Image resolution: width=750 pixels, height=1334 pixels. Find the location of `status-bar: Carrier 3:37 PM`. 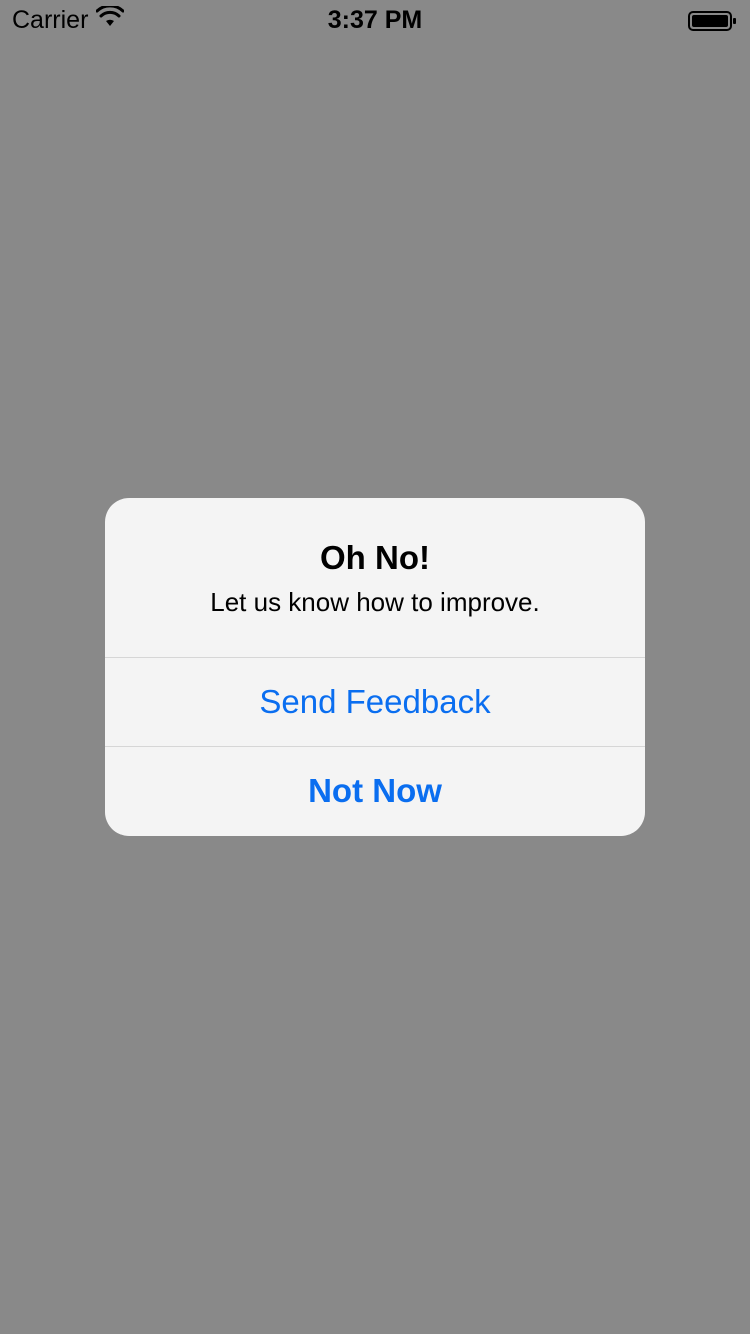

status-bar: Carrier 3:37 PM is located at coordinates (375, 20).